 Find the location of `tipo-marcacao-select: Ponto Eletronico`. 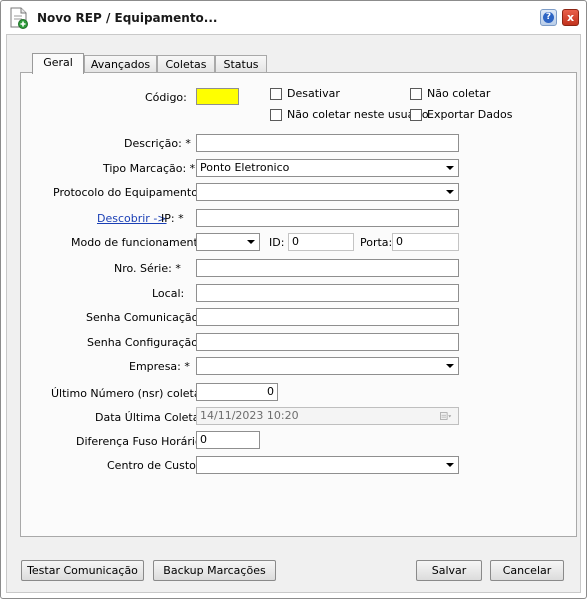

tipo-marcacao-select: Ponto Eletronico is located at coordinates (327, 168).